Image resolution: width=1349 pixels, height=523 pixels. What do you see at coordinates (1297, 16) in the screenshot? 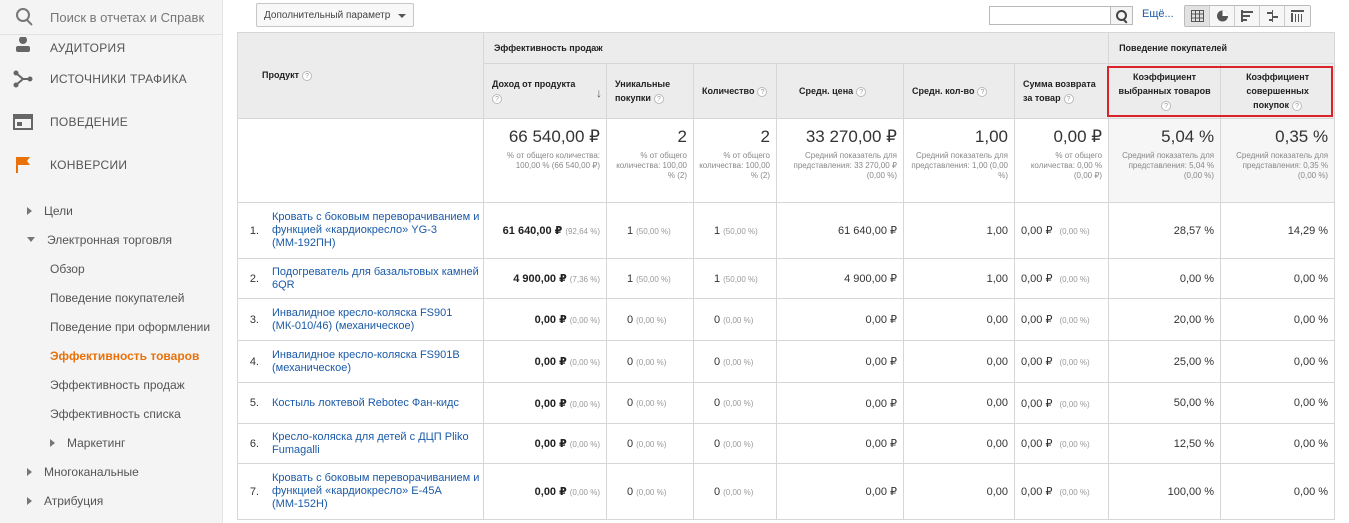
I see `pivot-view-icon` at bounding box center [1297, 16].